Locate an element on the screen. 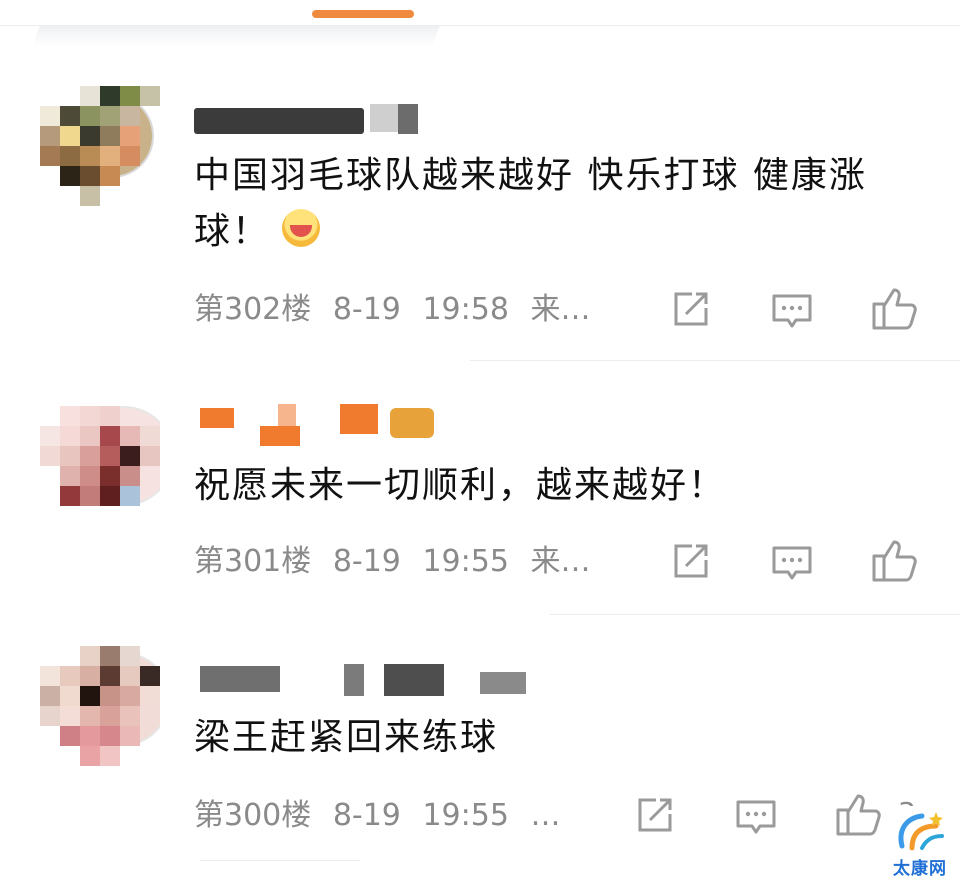  comment-text: 梁王赶紧回来练球 is located at coordinates (346, 737).